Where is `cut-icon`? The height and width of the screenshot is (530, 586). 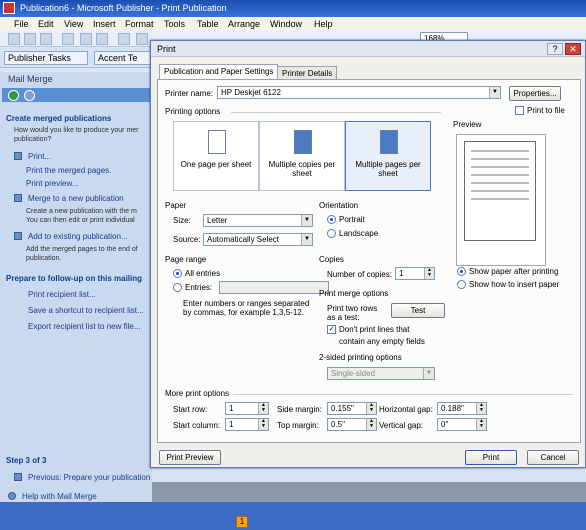
cut-icon is located at coordinates (142, 39).